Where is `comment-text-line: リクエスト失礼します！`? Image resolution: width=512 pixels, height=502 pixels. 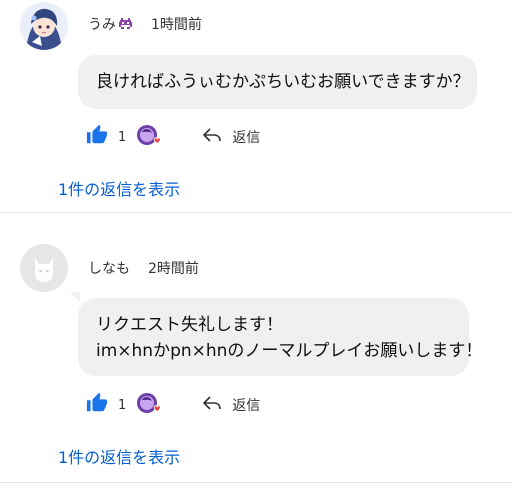
comment-text-line: リクエスト失礼します！ is located at coordinates (189, 325).